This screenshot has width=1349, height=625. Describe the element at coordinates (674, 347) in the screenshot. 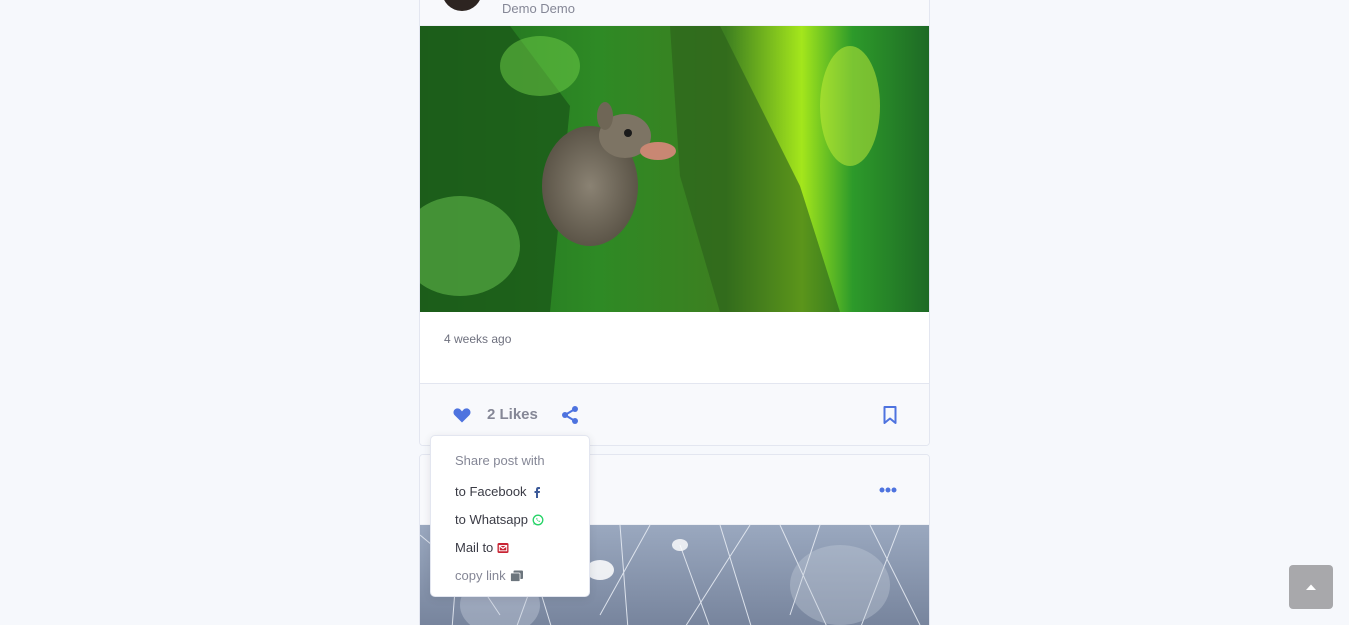

I see `post-meta: 4 weeks ago` at that location.